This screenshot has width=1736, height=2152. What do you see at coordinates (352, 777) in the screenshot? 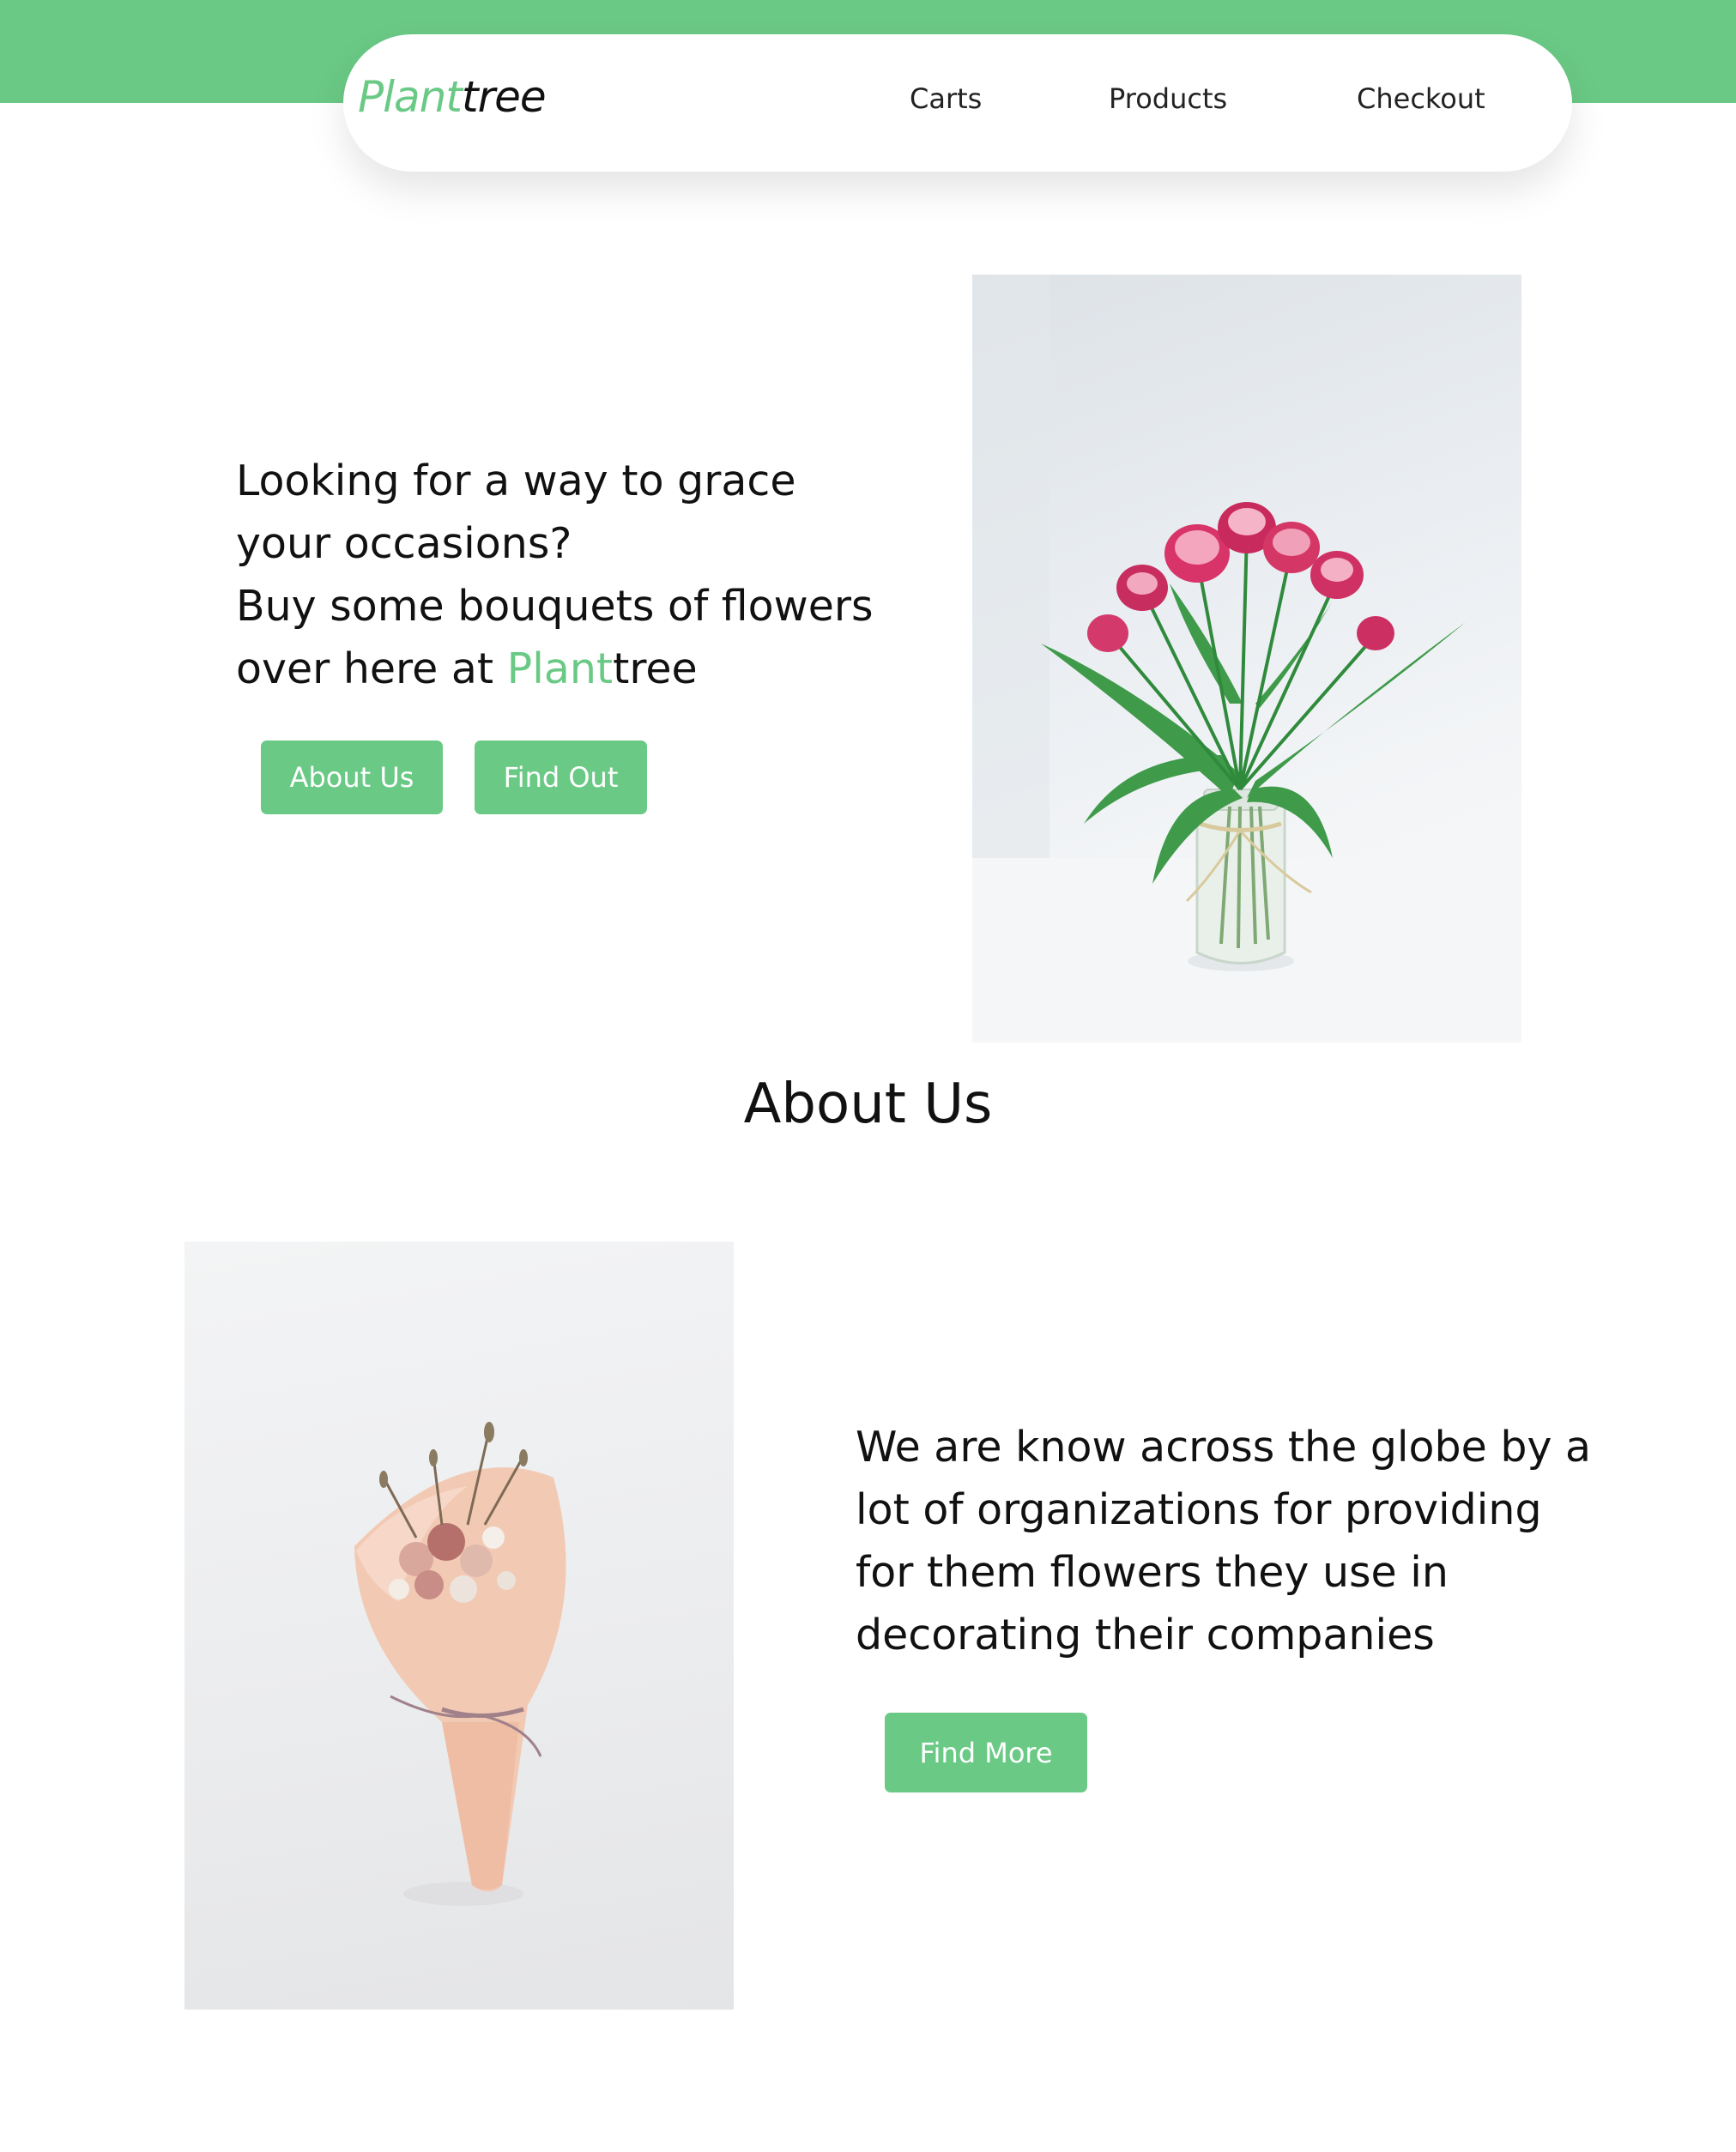
I see `about-us-button: About Us` at bounding box center [352, 777].